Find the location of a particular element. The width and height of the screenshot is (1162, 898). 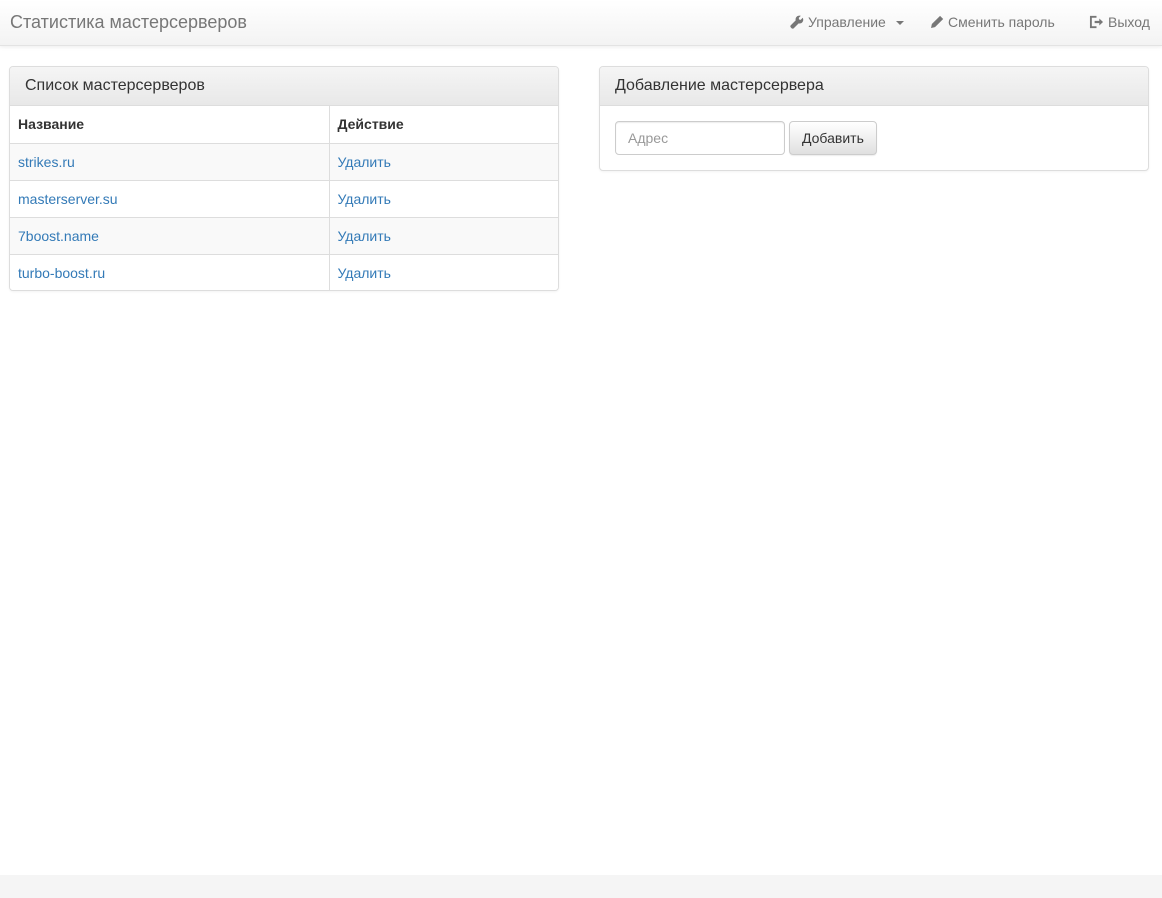

manage-dropdown: Управление is located at coordinates (847, 22).